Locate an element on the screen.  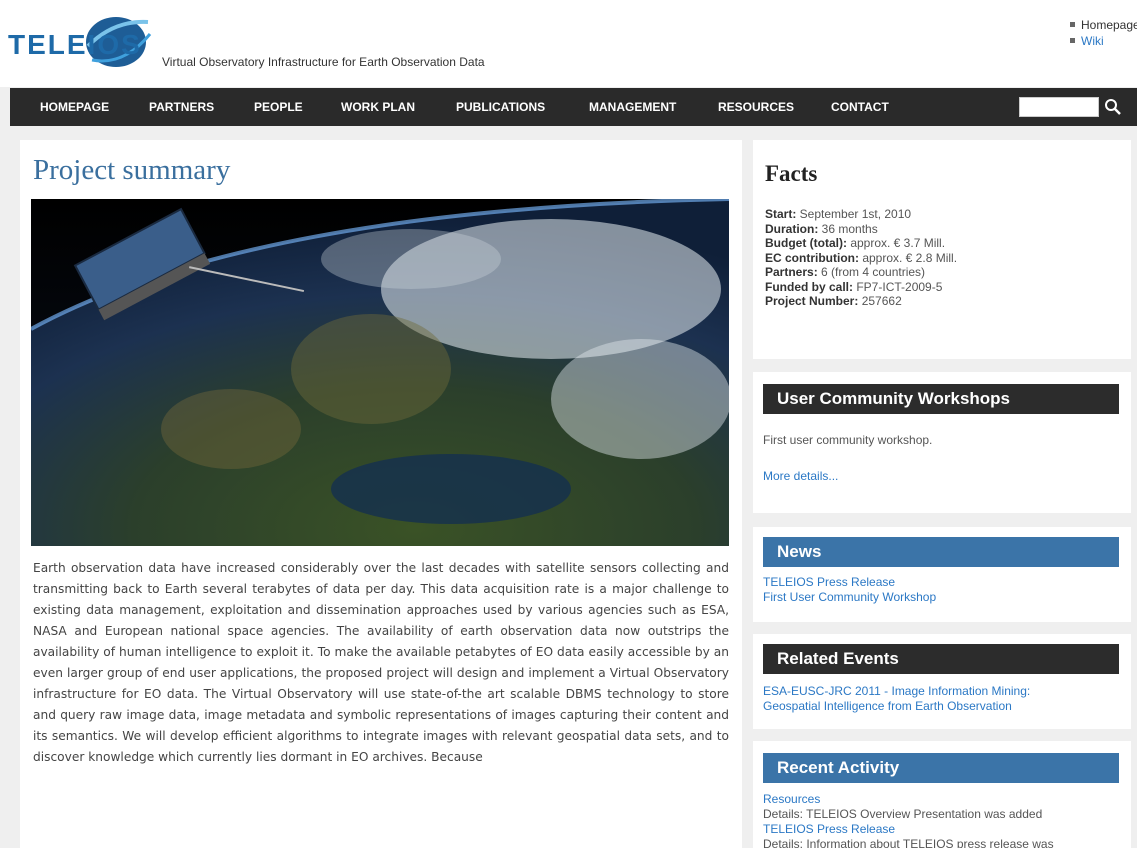
nav-work-plan: WORK PLAN is located at coordinates (378, 107).